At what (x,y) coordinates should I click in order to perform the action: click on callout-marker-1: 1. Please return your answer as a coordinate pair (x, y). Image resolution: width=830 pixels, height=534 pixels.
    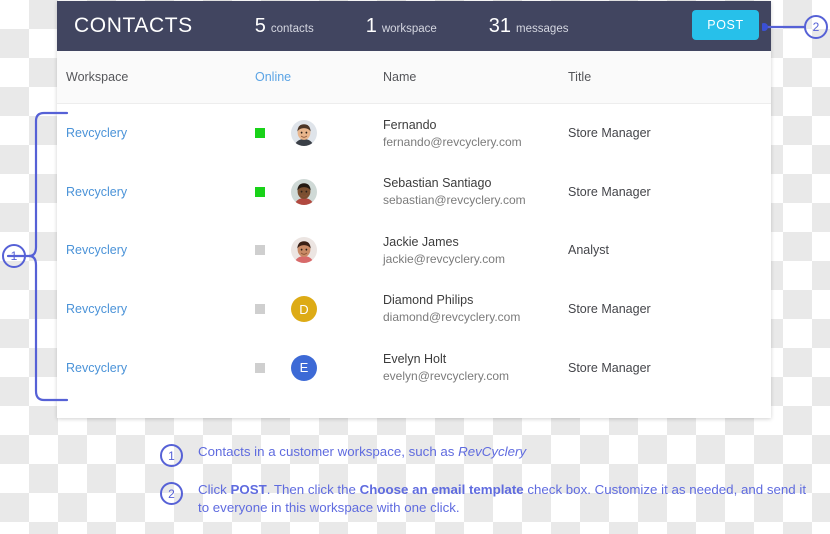
    Looking at the image, I should click on (14, 256).